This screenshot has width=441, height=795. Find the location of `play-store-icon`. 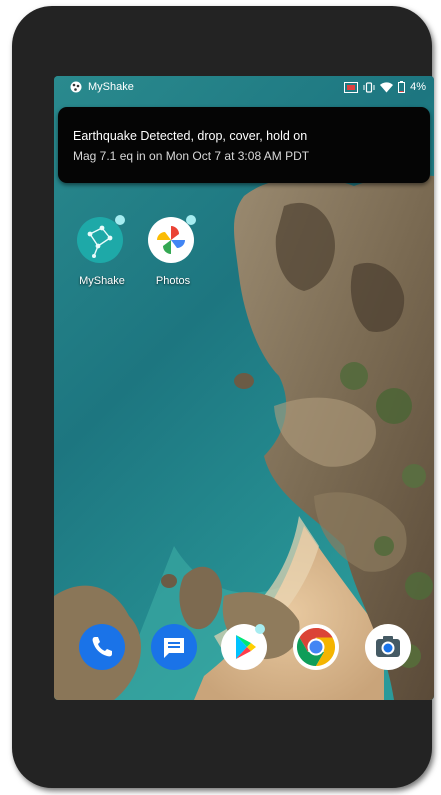

play-store-icon is located at coordinates (244, 647).